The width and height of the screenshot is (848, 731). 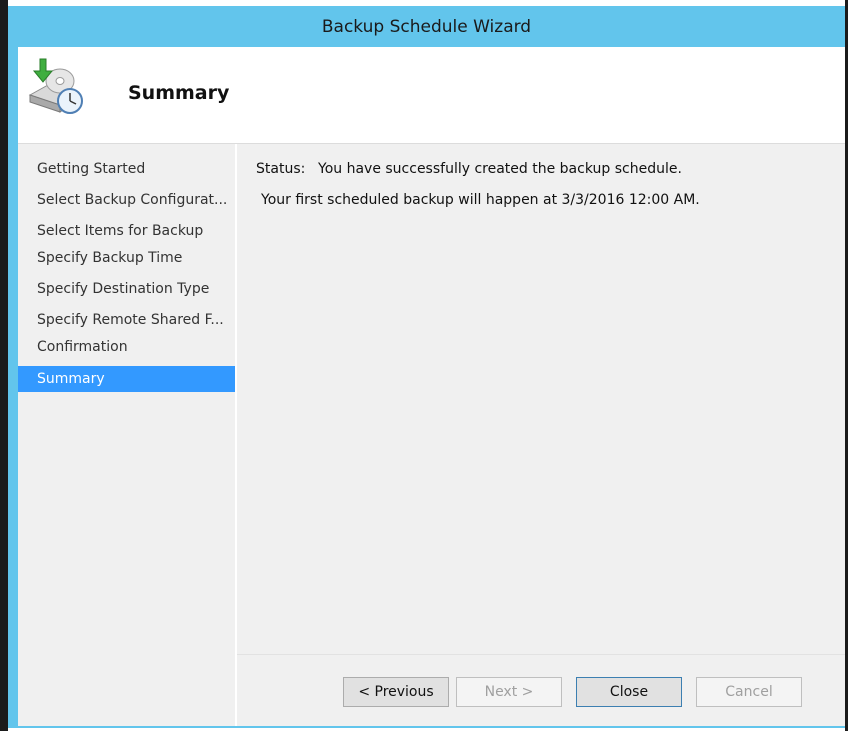 I want to click on wizard-header: Summary, so click(x=431, y=95).